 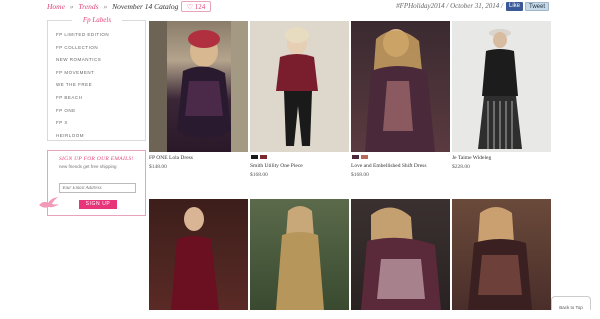 What do you see at coordinates (100, 35) in the screenshot?
I see `label-item: FP LIMITED EDITION` at bounding box center [100, 35].